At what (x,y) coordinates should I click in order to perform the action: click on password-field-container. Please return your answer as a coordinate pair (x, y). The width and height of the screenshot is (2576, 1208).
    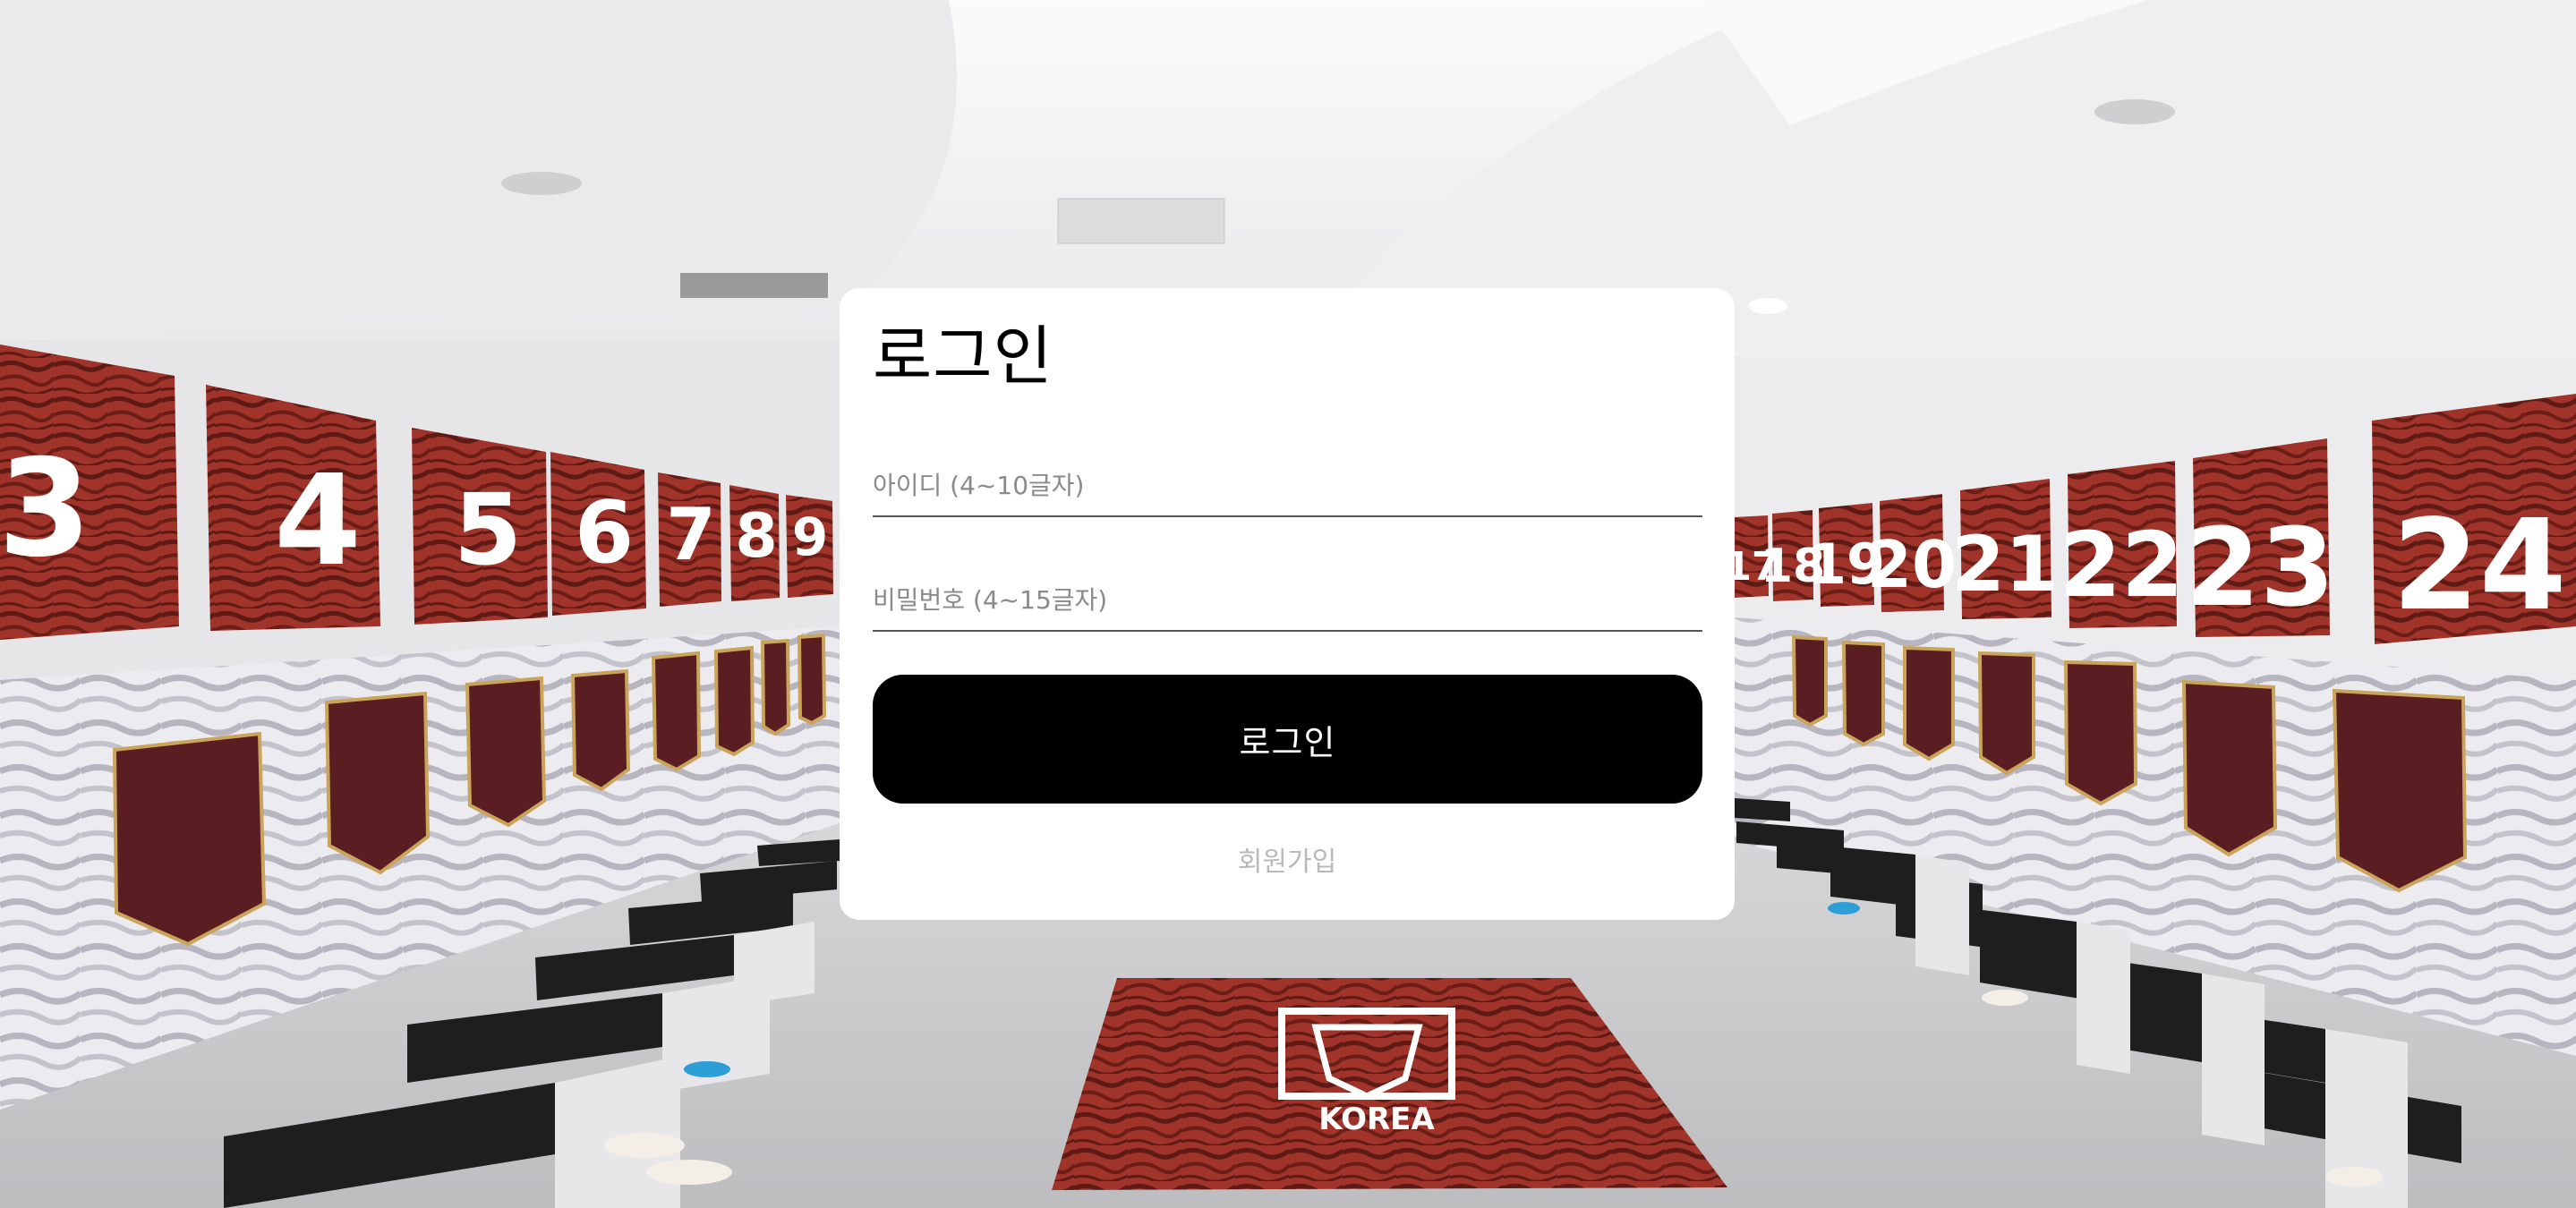
    Looking at the image, I should click on (1287, 600).